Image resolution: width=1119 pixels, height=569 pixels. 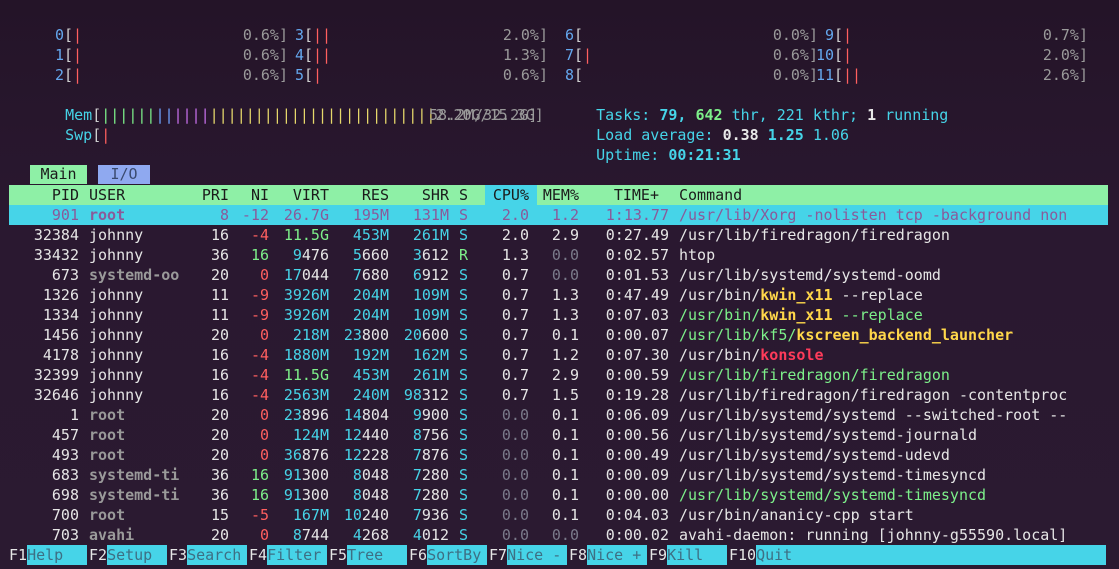 I want to click on cell-res: 204M, so click(x=370, y=315).